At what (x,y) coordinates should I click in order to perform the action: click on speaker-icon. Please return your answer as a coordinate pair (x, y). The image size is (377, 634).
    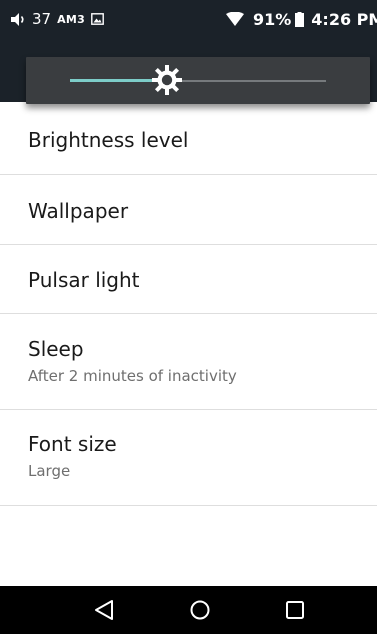
    Looking at the image, I should click on (17, 19).